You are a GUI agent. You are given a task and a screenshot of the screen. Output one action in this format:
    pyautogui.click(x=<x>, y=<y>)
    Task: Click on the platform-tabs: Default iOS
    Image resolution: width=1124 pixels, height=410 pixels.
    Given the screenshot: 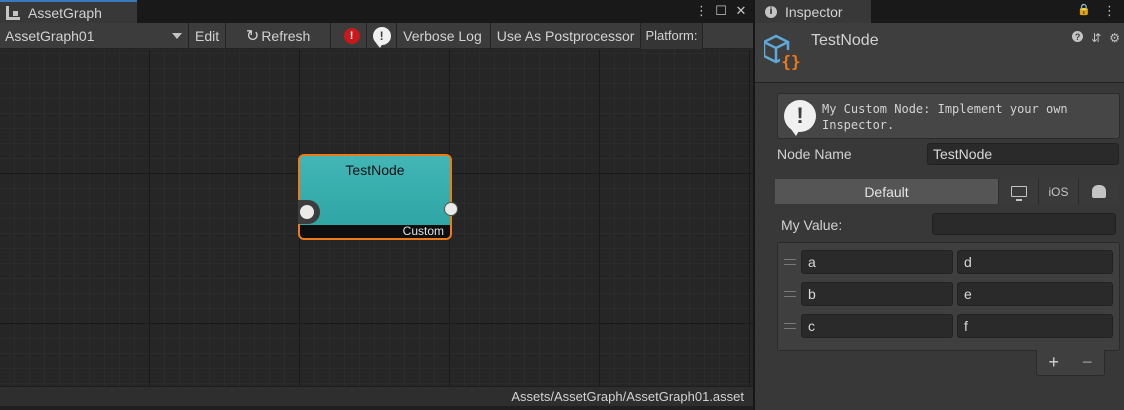 What is the action you would take?
    pyautogui.click(x=948, y=191)
    